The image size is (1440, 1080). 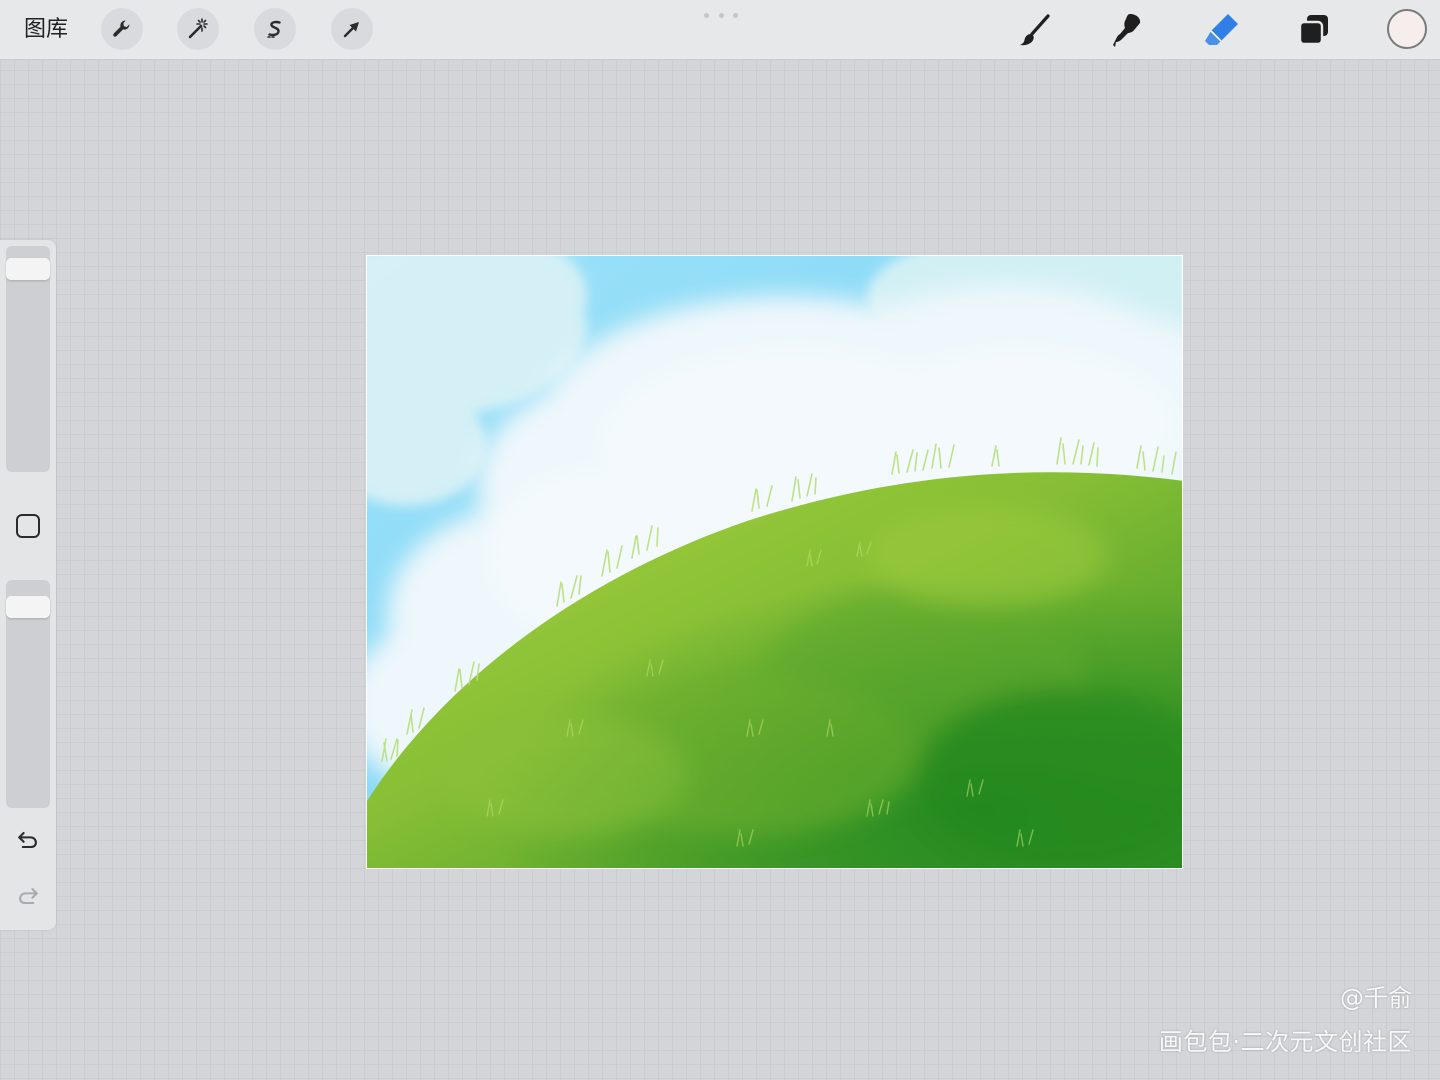 What do you see at coordinates (720, 30) in the screenshot?
I see `top-toolbar: 图库` at bounding box center [720, 30].